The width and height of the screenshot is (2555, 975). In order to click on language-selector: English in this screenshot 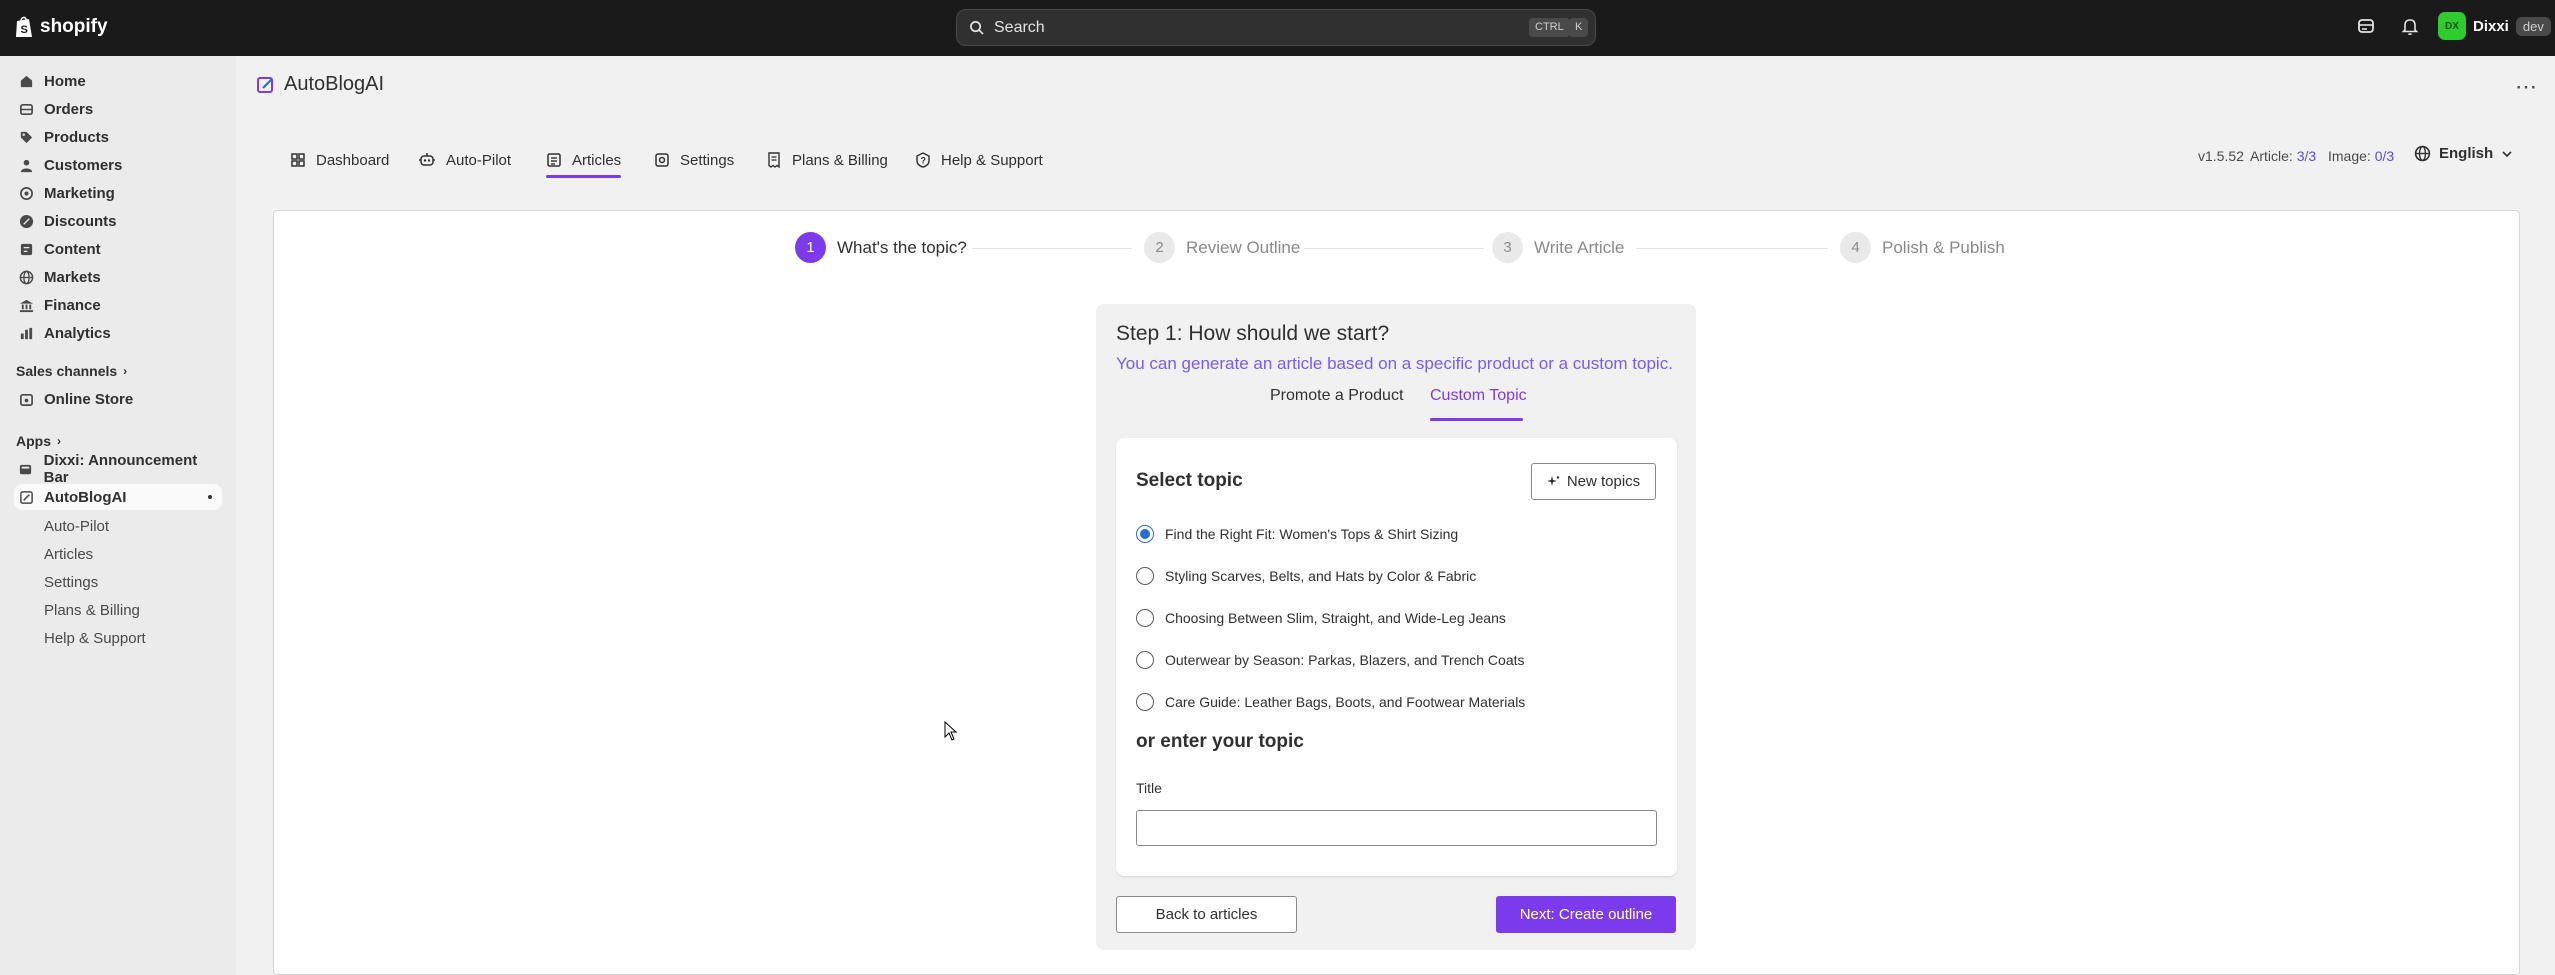, I will do `click(2463, 153)`.